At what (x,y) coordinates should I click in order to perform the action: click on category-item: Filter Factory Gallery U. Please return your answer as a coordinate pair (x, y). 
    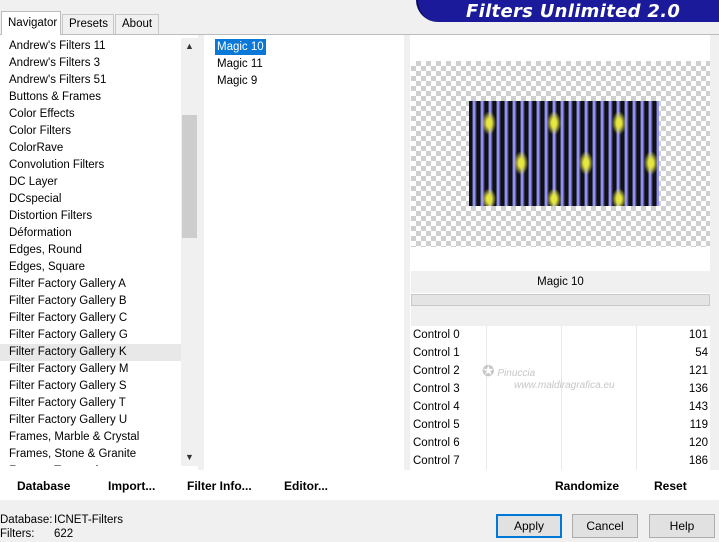
    Looking at the image, I should click on (90, 420).